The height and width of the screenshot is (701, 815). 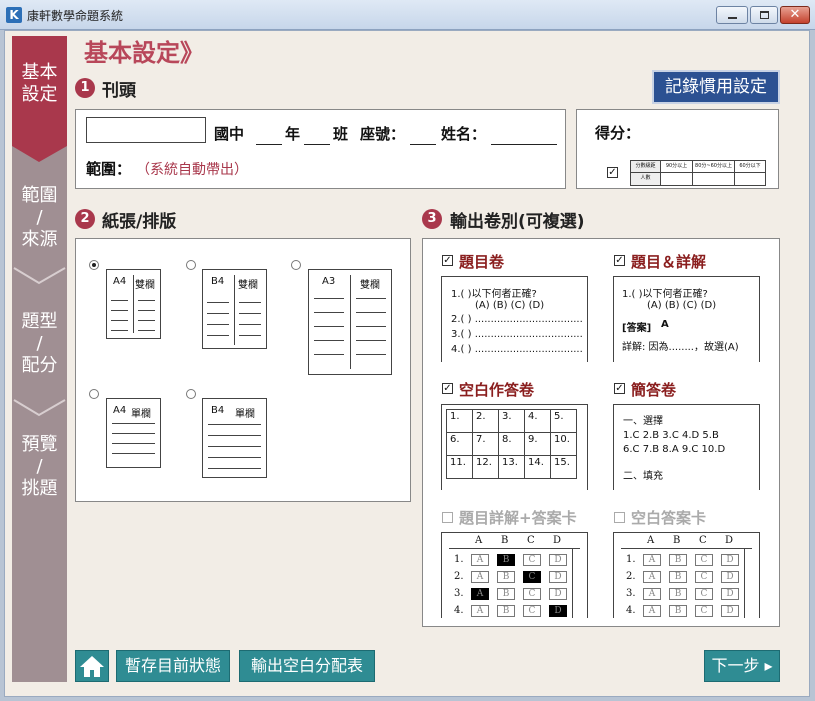 What do you see at coordinates (229, 134) in the screenshot?
I see `school-label: 國中` at bounding box center [229, 134].